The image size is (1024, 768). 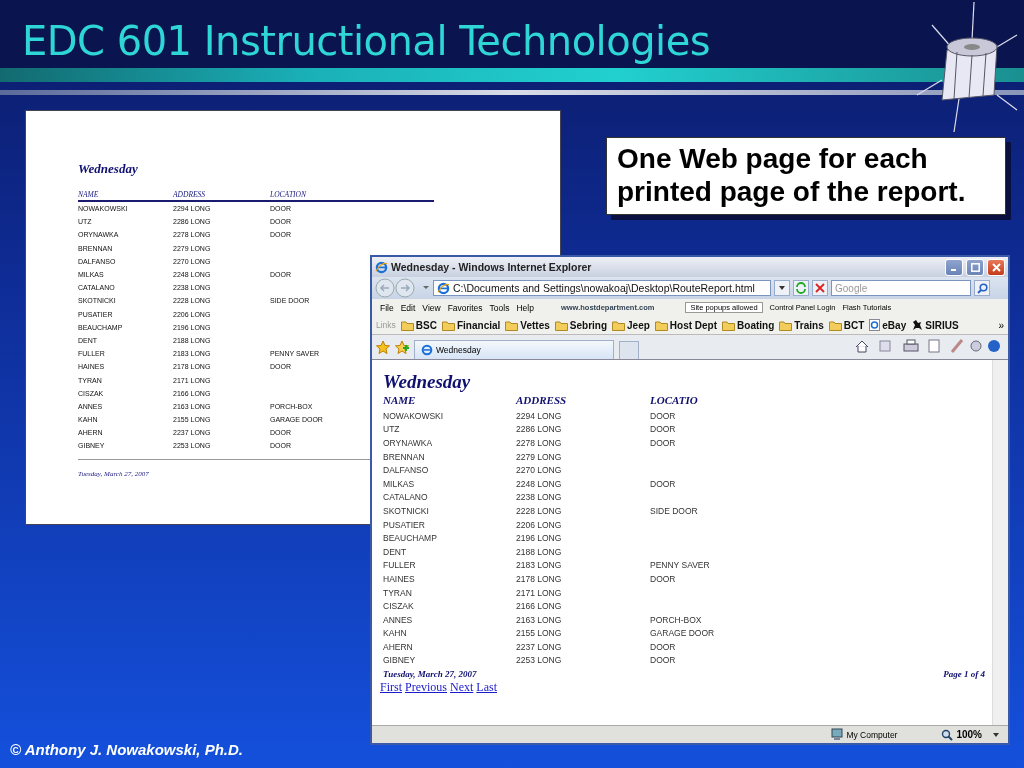 I want to click on star-icon, so click(x=383, y=347).